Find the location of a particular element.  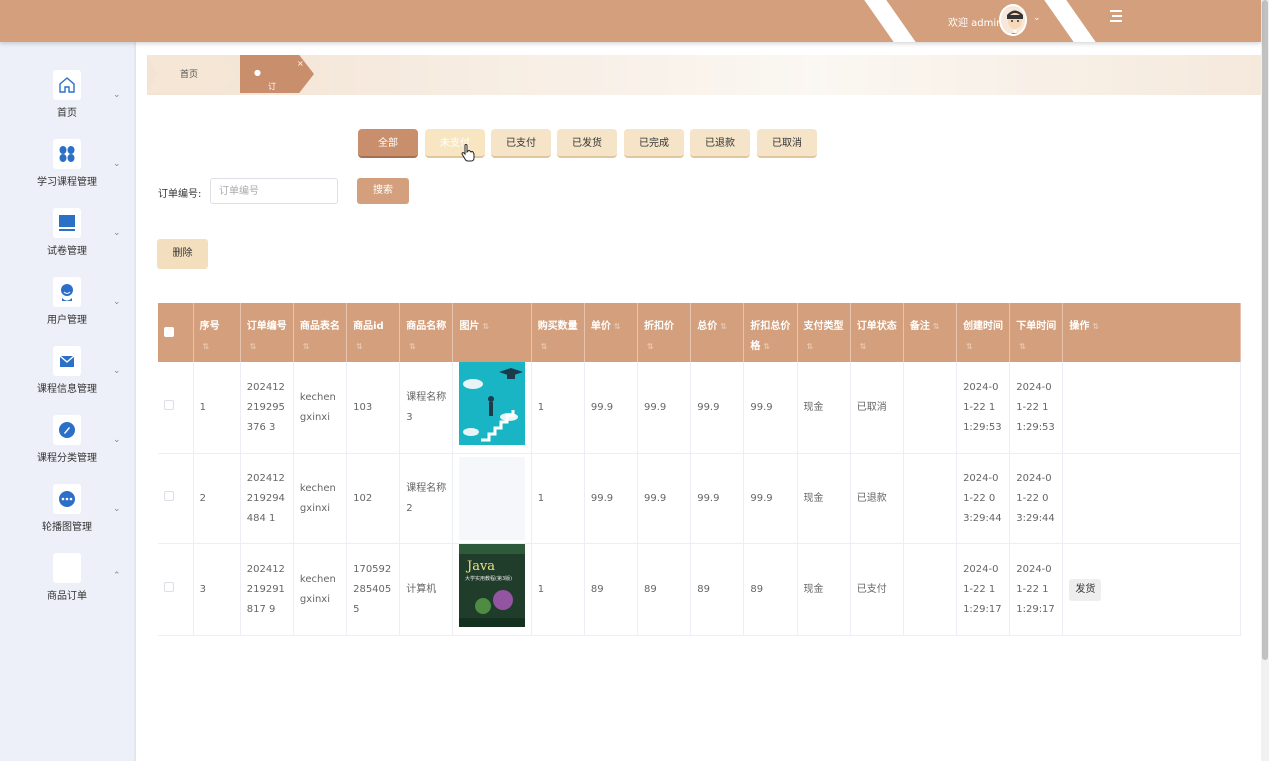

cell-ordered: 2024-01-22 11:29:53 is located at coordinates (1036, 408).